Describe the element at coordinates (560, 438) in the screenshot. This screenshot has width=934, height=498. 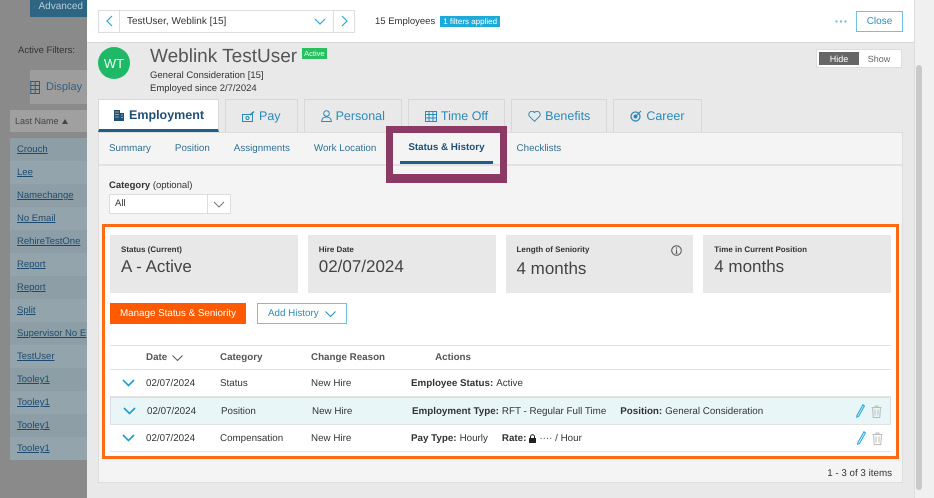
I see `detail-value: ···· / Hour` at that location.